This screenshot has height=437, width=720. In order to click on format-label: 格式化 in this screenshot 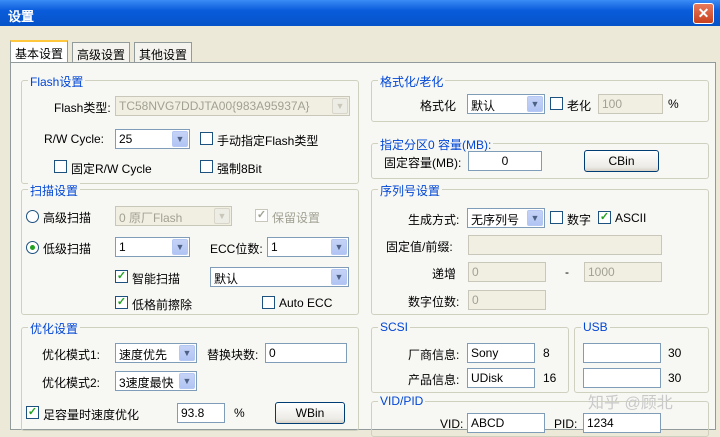, I will do `click(438, 106)`.